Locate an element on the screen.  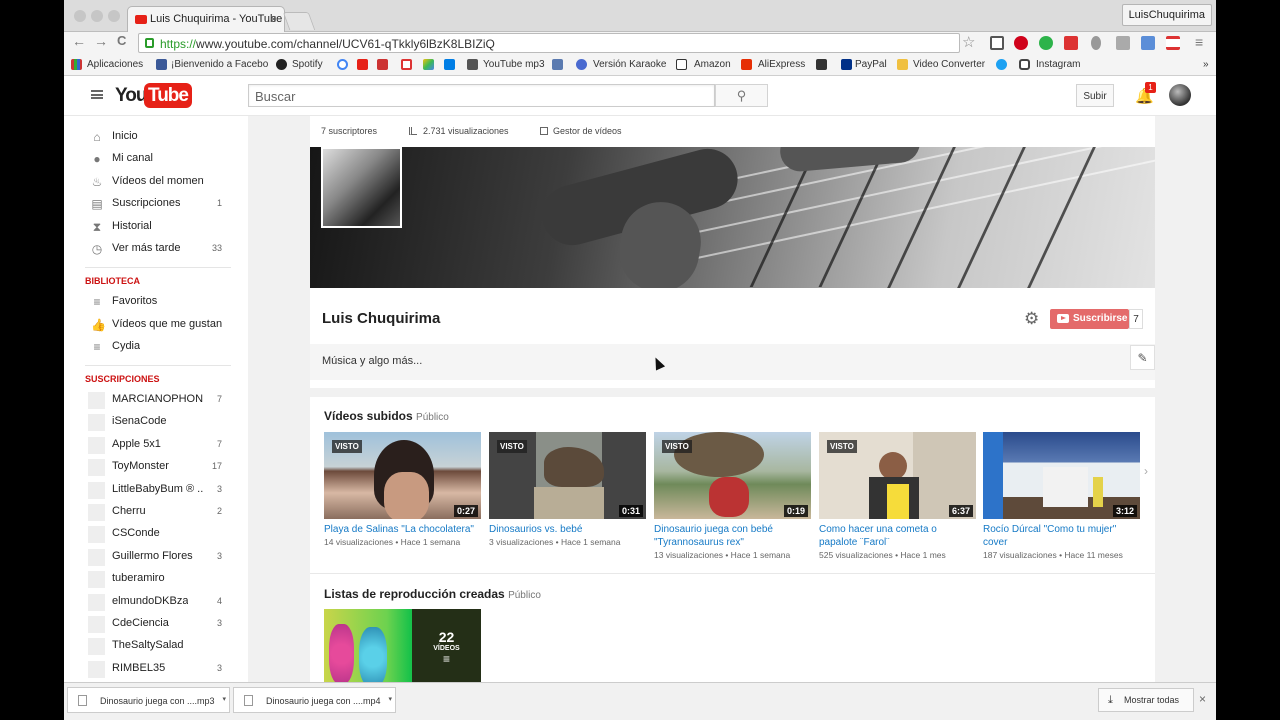
sidebar-subscription-item: MARCIANOPHON.. 7 is located at coordinates (156, 400).